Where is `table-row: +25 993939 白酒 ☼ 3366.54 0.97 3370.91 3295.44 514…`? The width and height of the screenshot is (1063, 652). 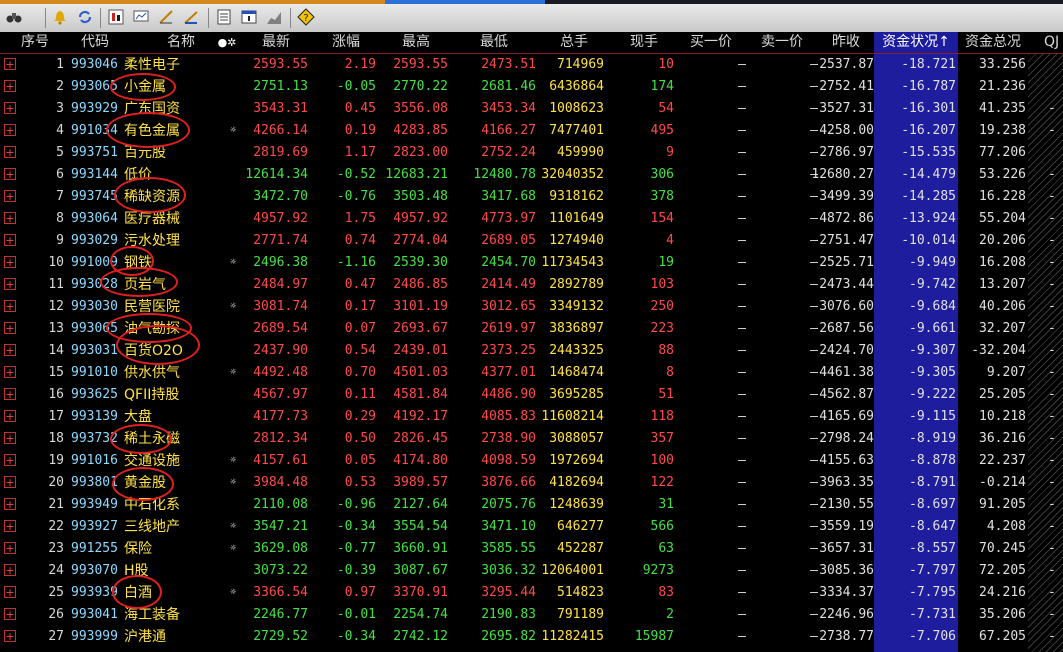 table-row: +25 993939 白酒 ☼ 3366.54 0.97 3370.91 3295.44 514… is located at coordinates (531, 593).